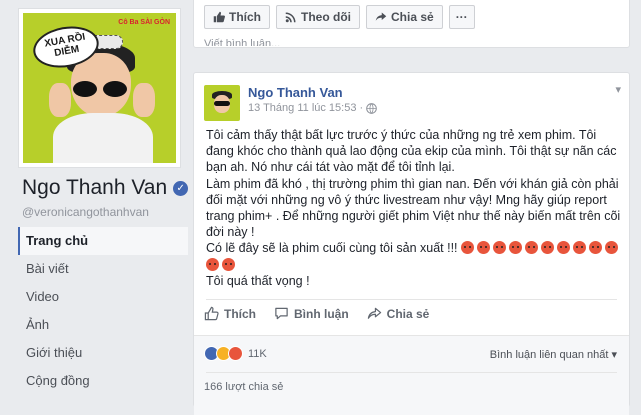 Image resolution: width=641 pixels, height=415 pixels. What do you see at coordinates (290, 17) in the screenshot?
I see `rss-icon` at bounding box center [290, 17].